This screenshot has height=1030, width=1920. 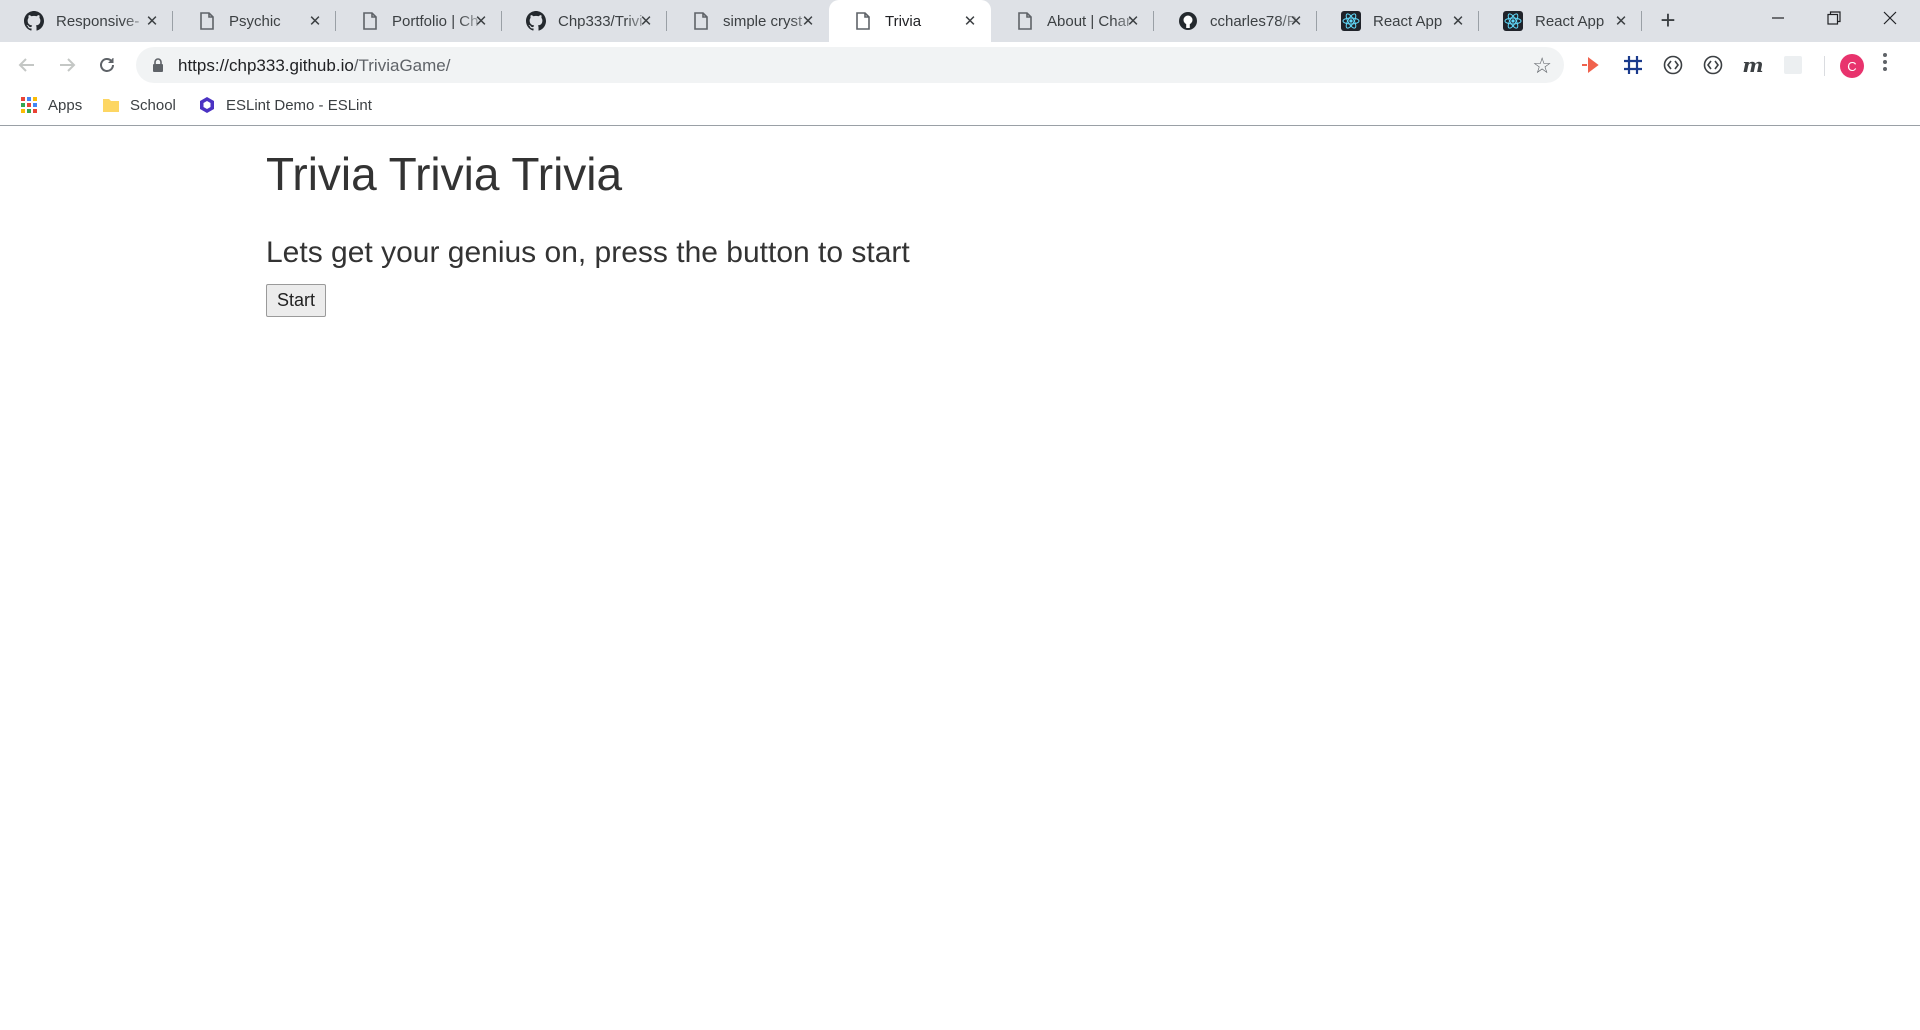 I want to click on browser-tab: ccharles78/P ✕, so click(x=1235, y=21).